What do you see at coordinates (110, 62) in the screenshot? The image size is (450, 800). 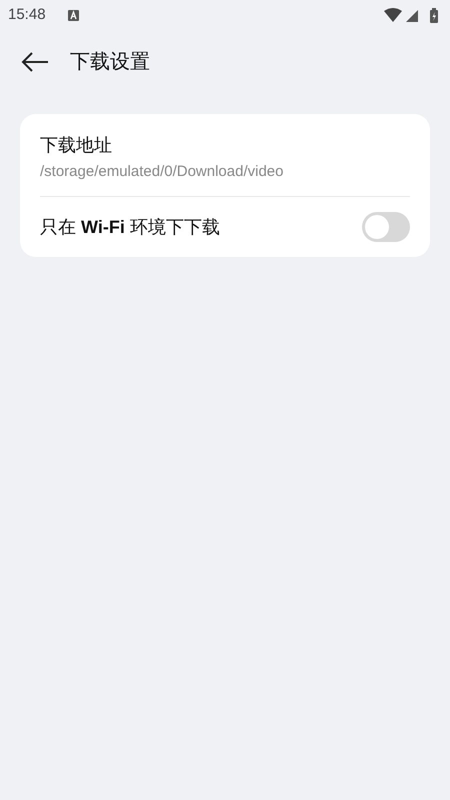 I see `page-title: 下载设置` at bounding box center [110, 62].